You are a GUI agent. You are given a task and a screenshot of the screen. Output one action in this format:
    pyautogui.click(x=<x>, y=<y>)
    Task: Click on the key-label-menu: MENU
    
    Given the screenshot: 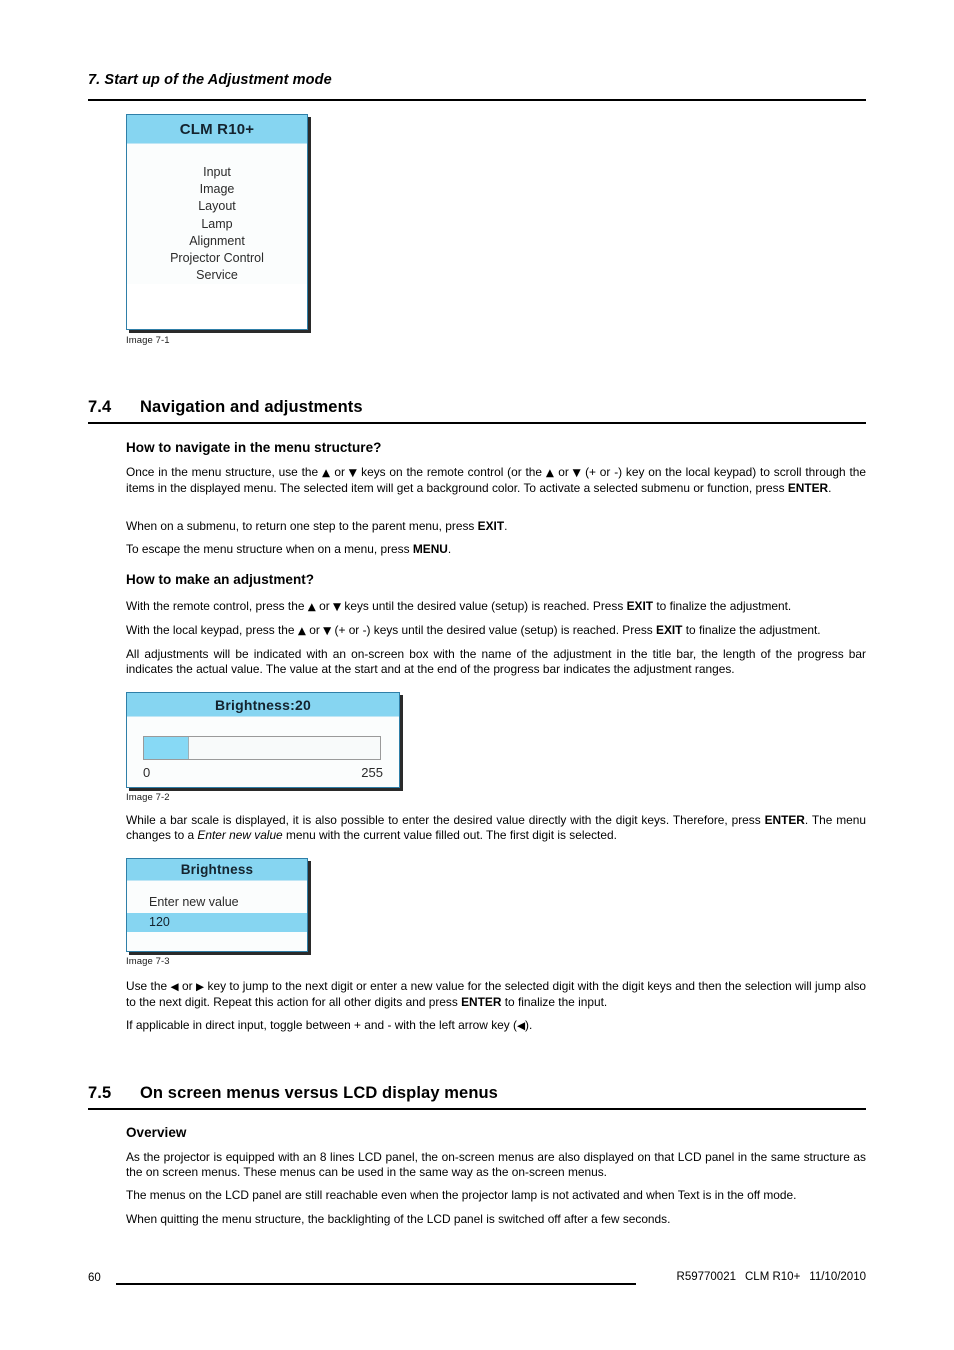 What is the action you would take?
    pyautogui.click(x=430, y=549)
    